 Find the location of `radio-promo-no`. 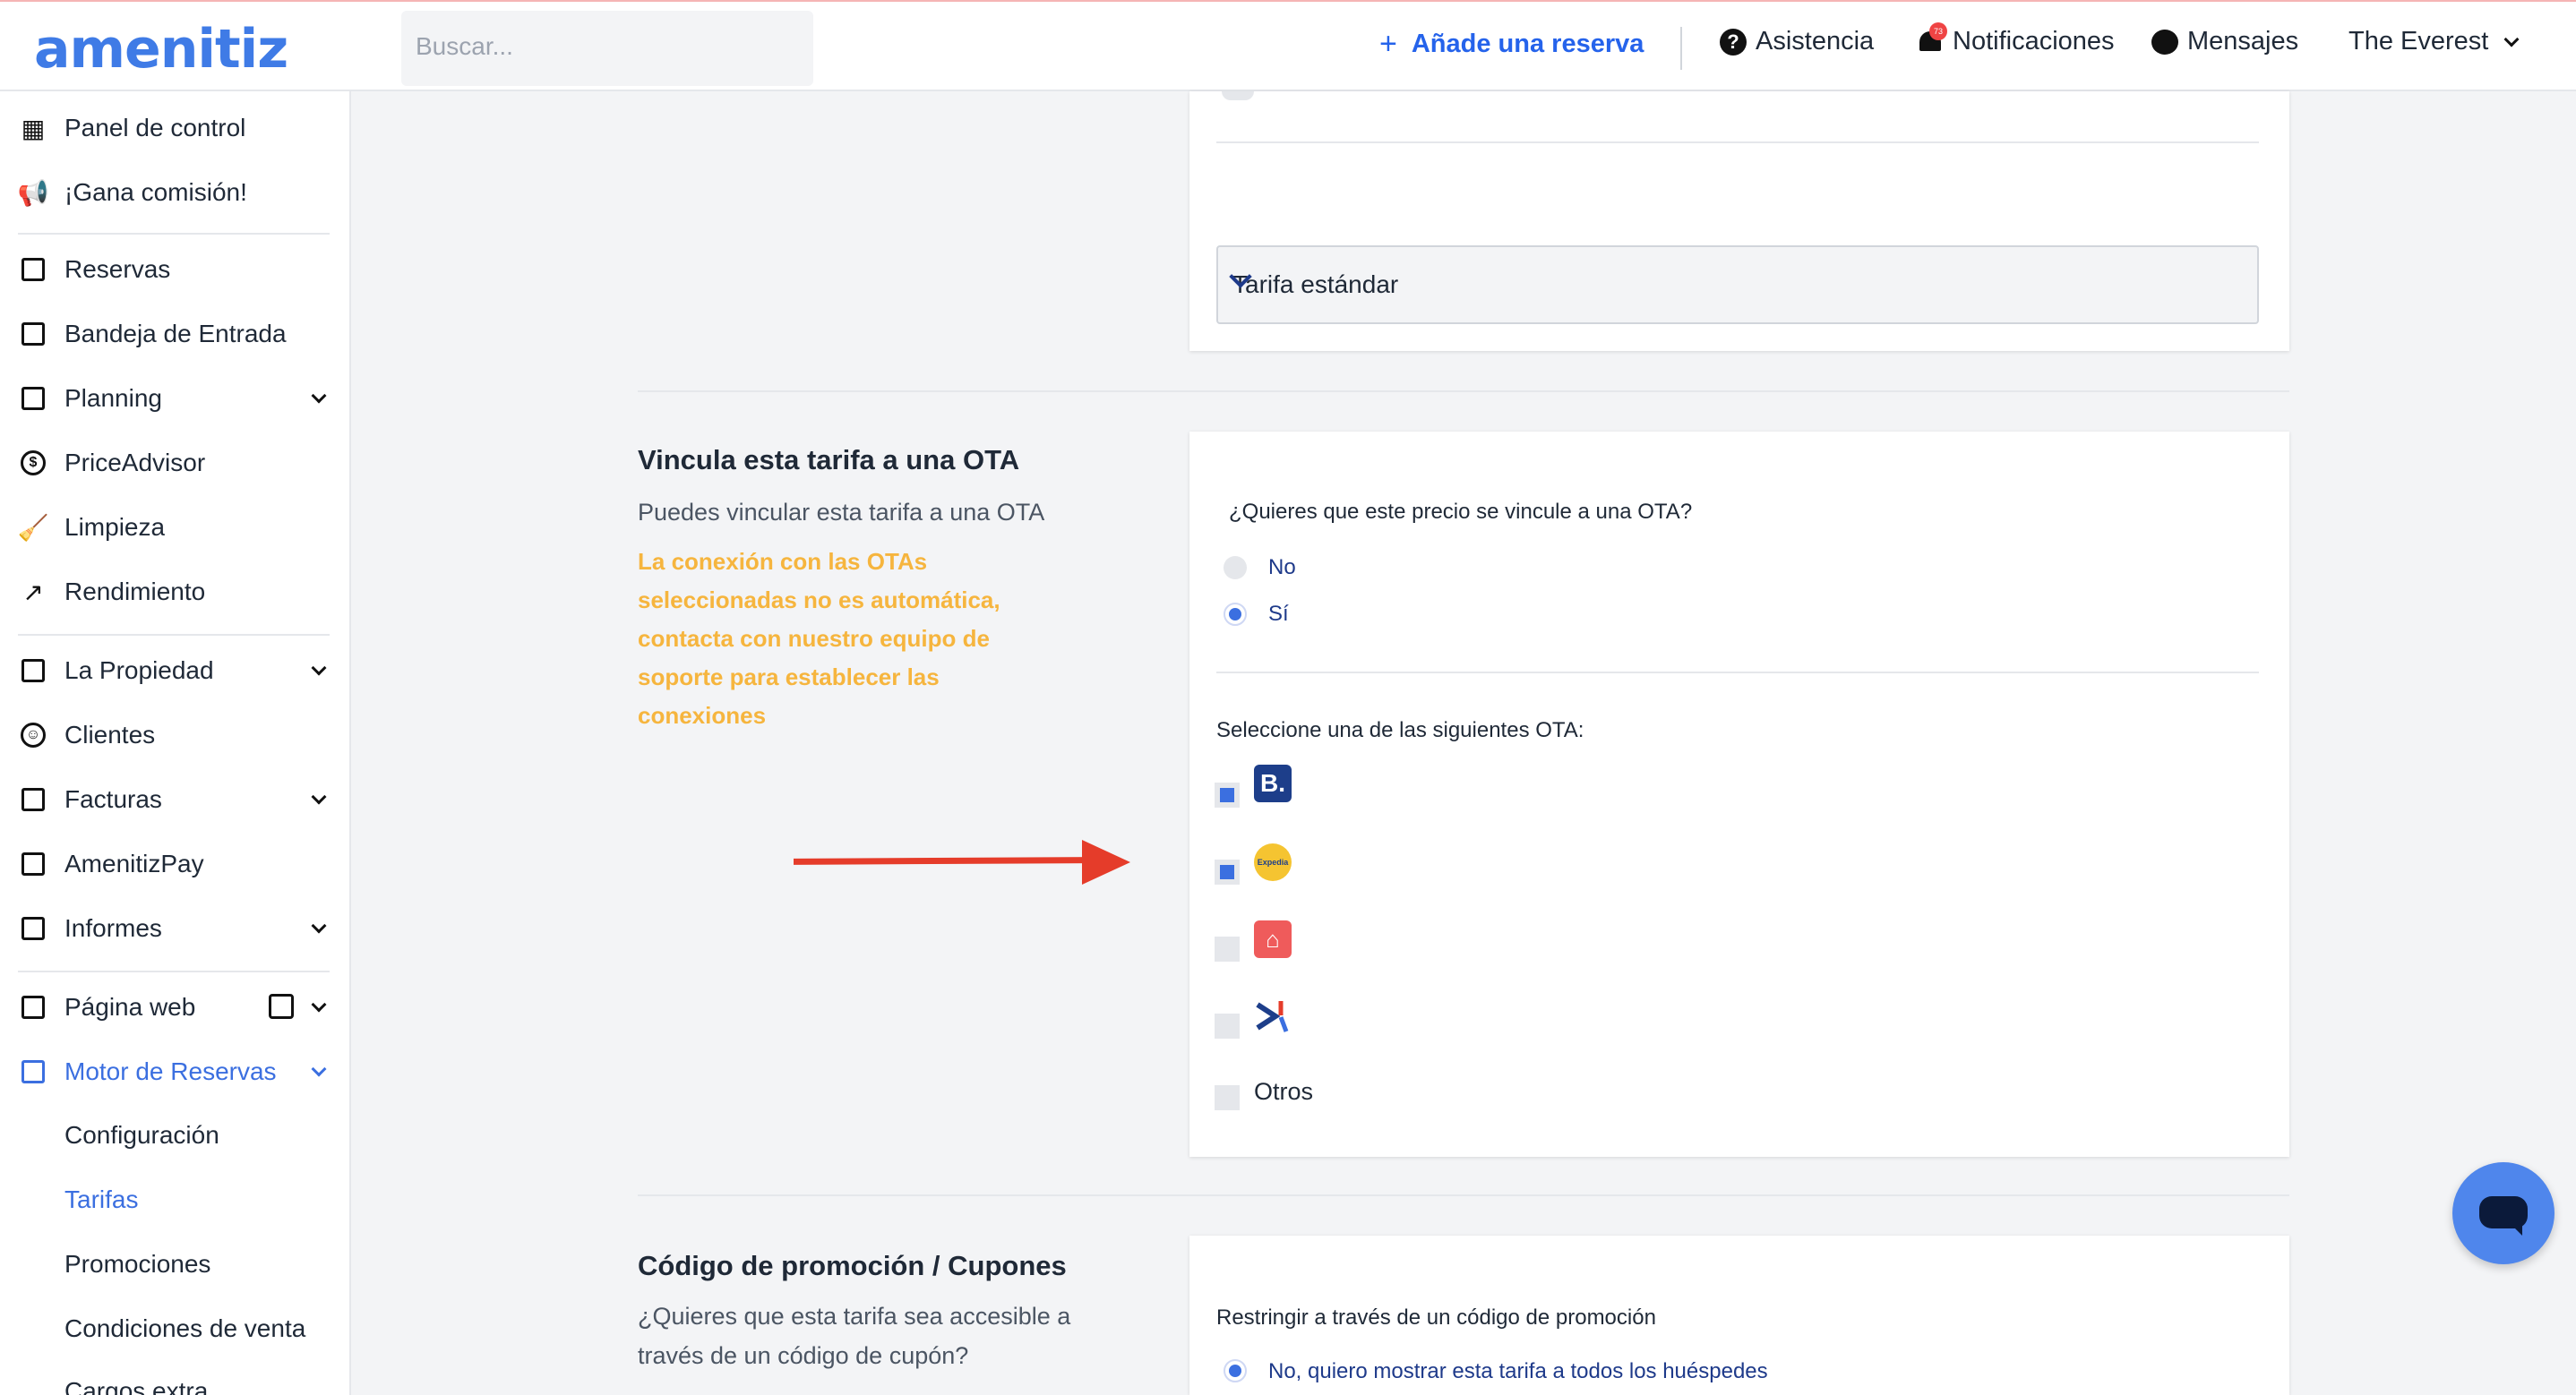

radio-promo-no is located at coordinates (1235, 1370).